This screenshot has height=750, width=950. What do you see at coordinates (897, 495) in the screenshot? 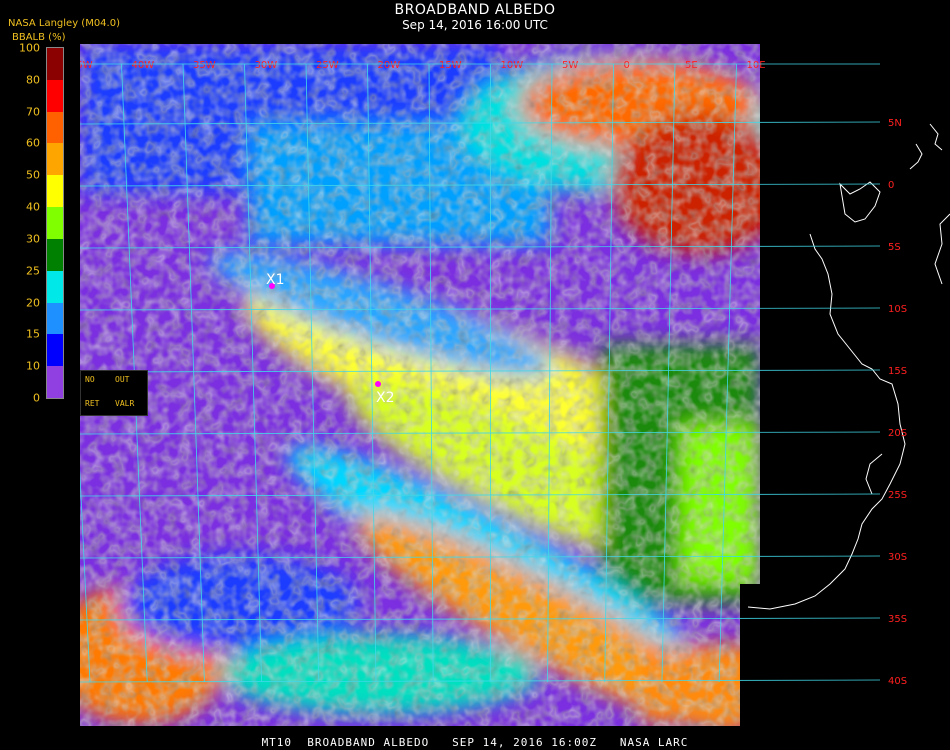
I see `latitude-label: 25S` at bounding box center [897, 495].